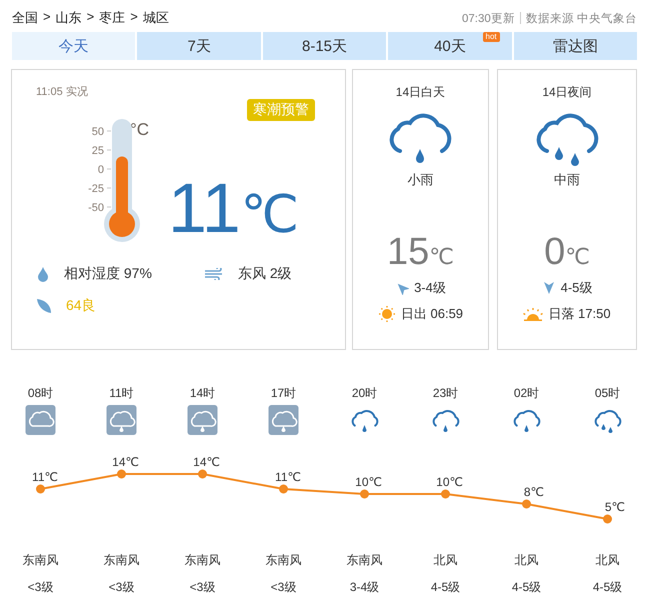  What do you see at coordinates (567, 252) in the screenshot?
I see `forecast-temperature: 0℃` at bounding box center [567, 252].